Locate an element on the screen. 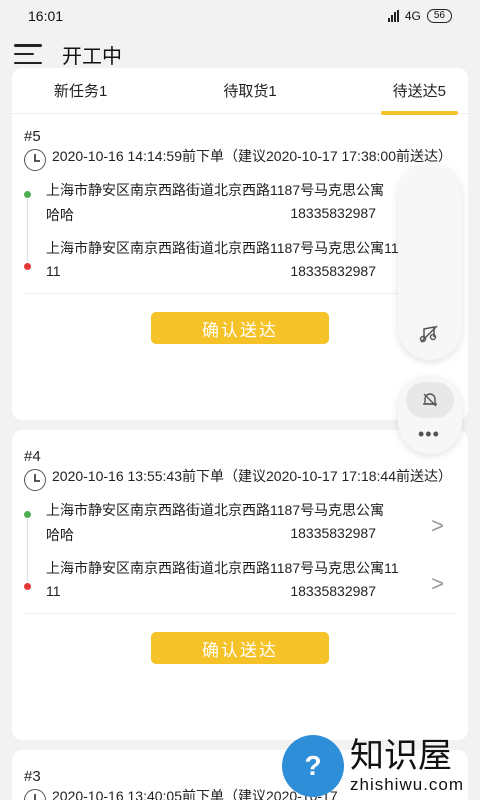  order-number: #4 is located at coordinates (32, 456).